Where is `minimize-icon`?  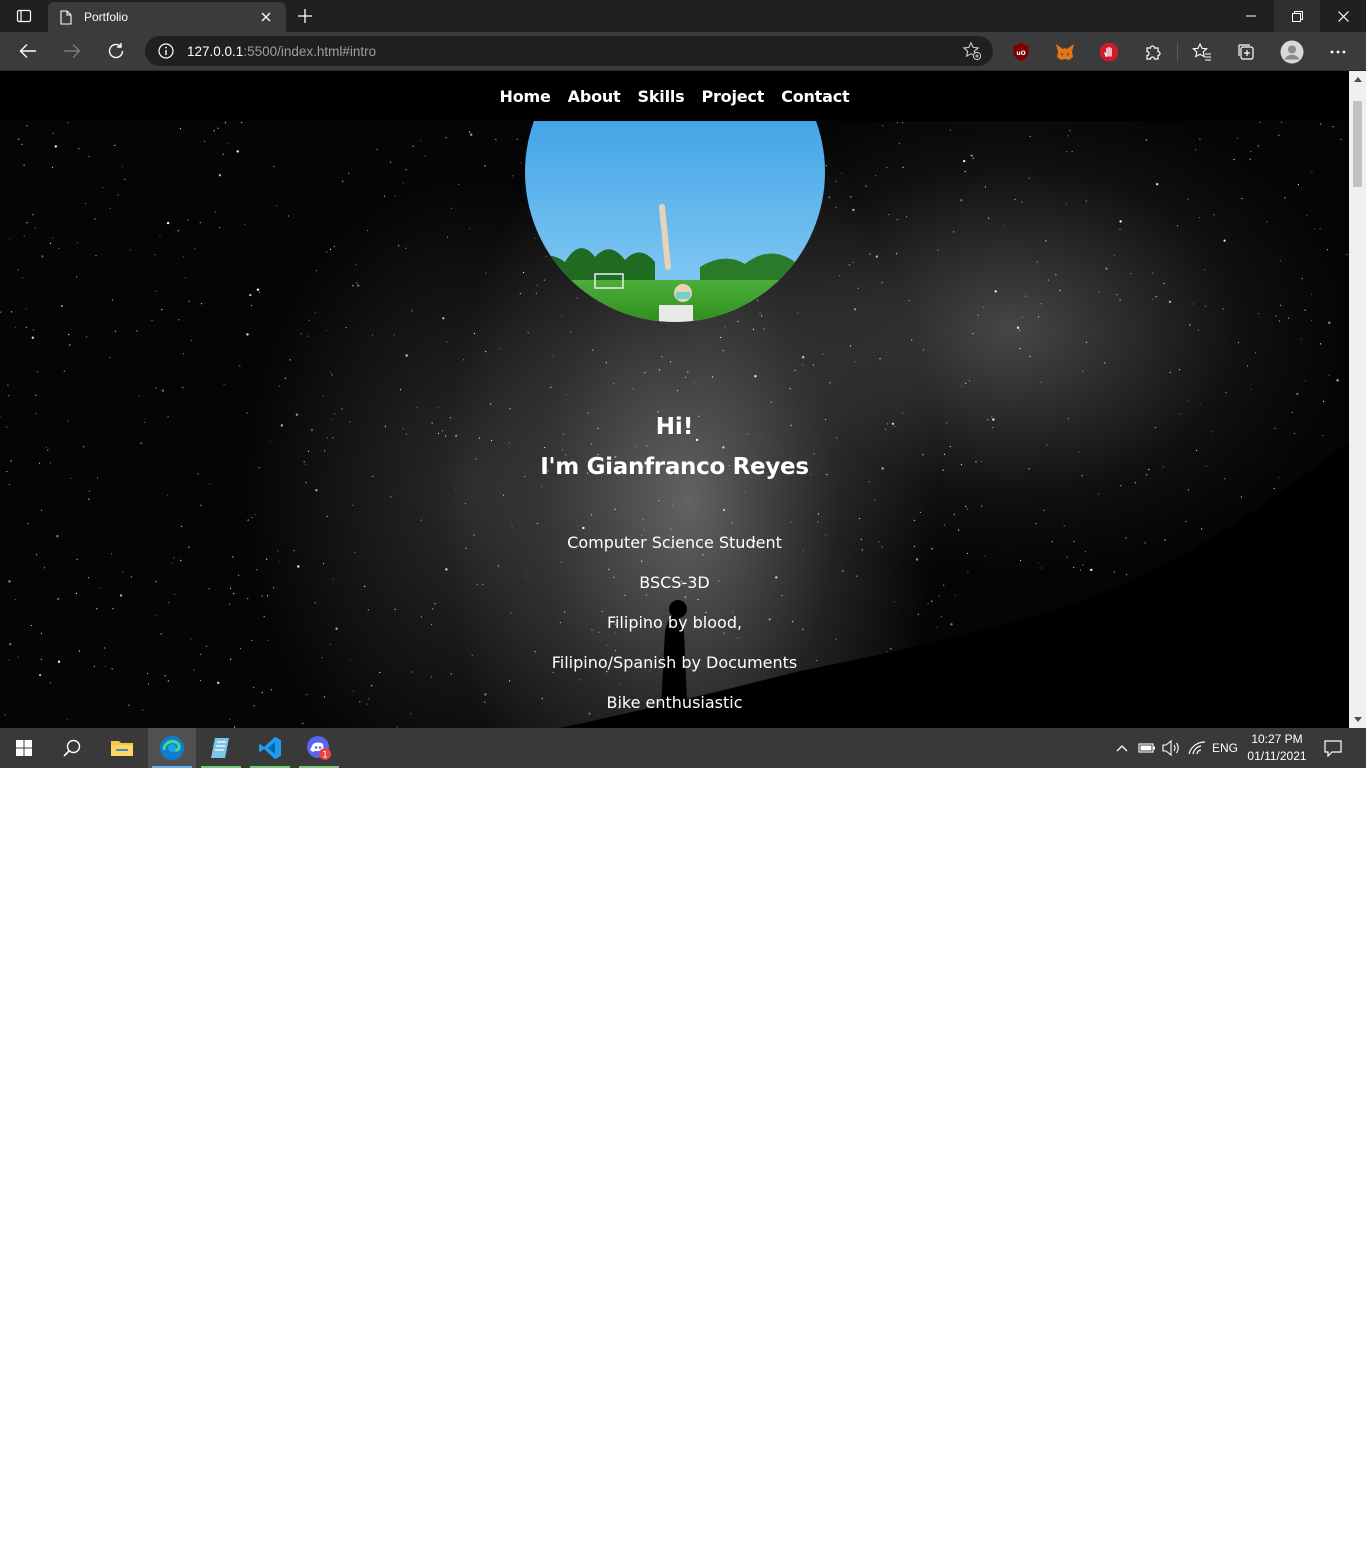
minimize-icon is located at coordinates (1251, 16).